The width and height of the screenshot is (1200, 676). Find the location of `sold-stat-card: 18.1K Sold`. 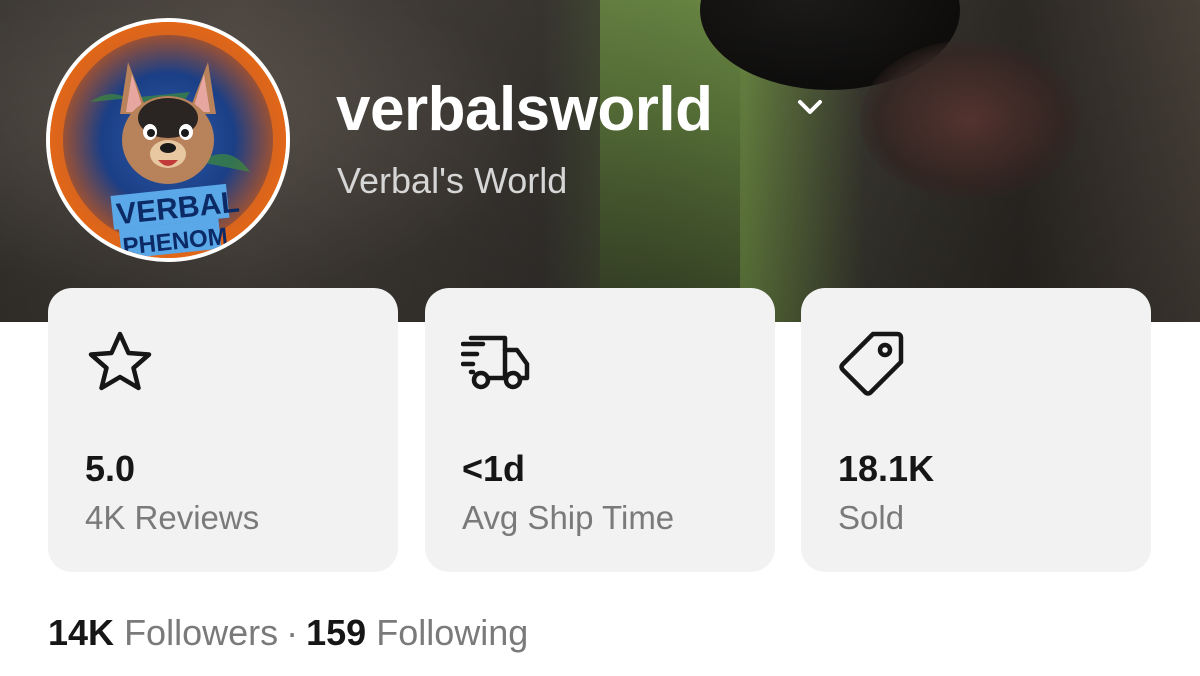

sold-stat-card: 18.1K Sold is located at coordinates (976, 430).